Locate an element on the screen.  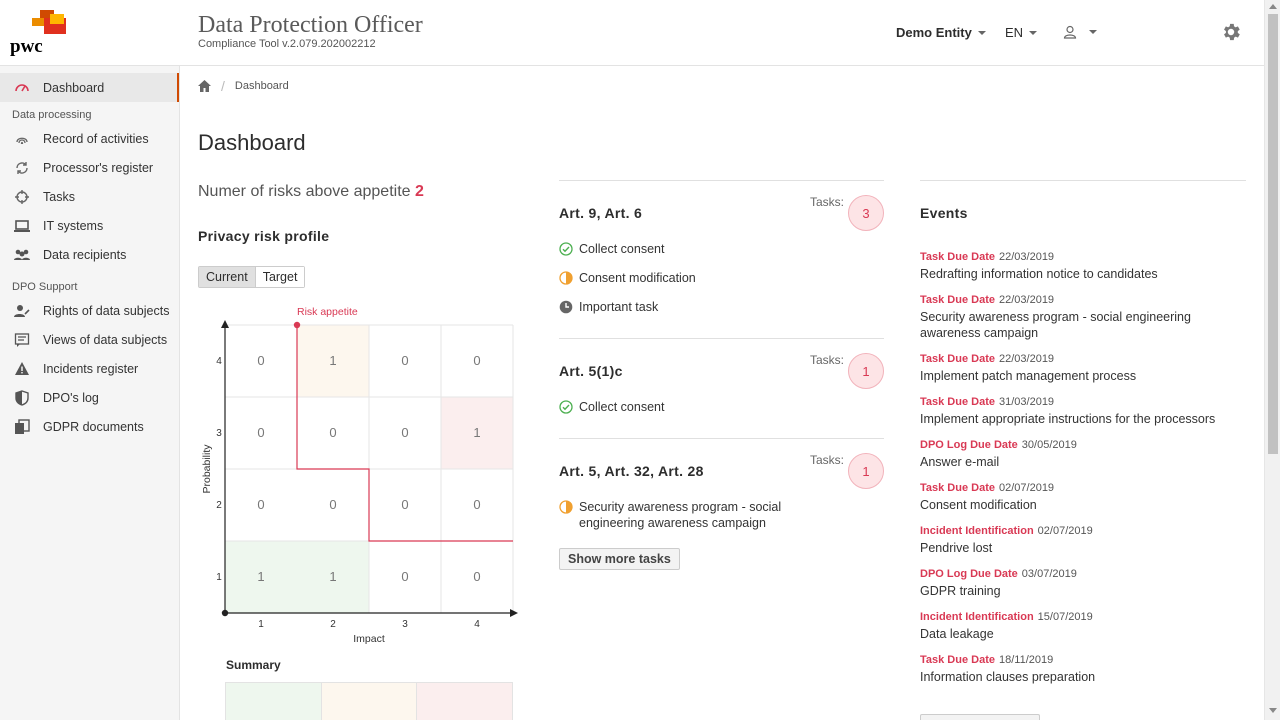
event-date: 30/05/2019 is located at coordinates (1049, 445).